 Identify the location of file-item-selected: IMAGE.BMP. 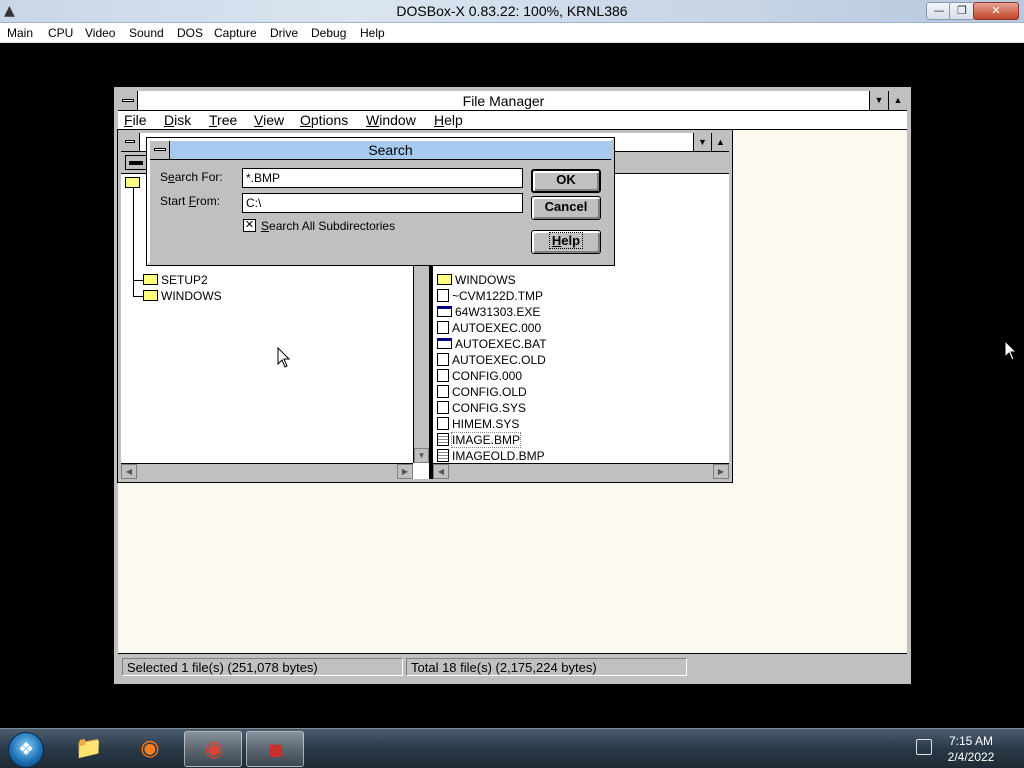
(479, 440).